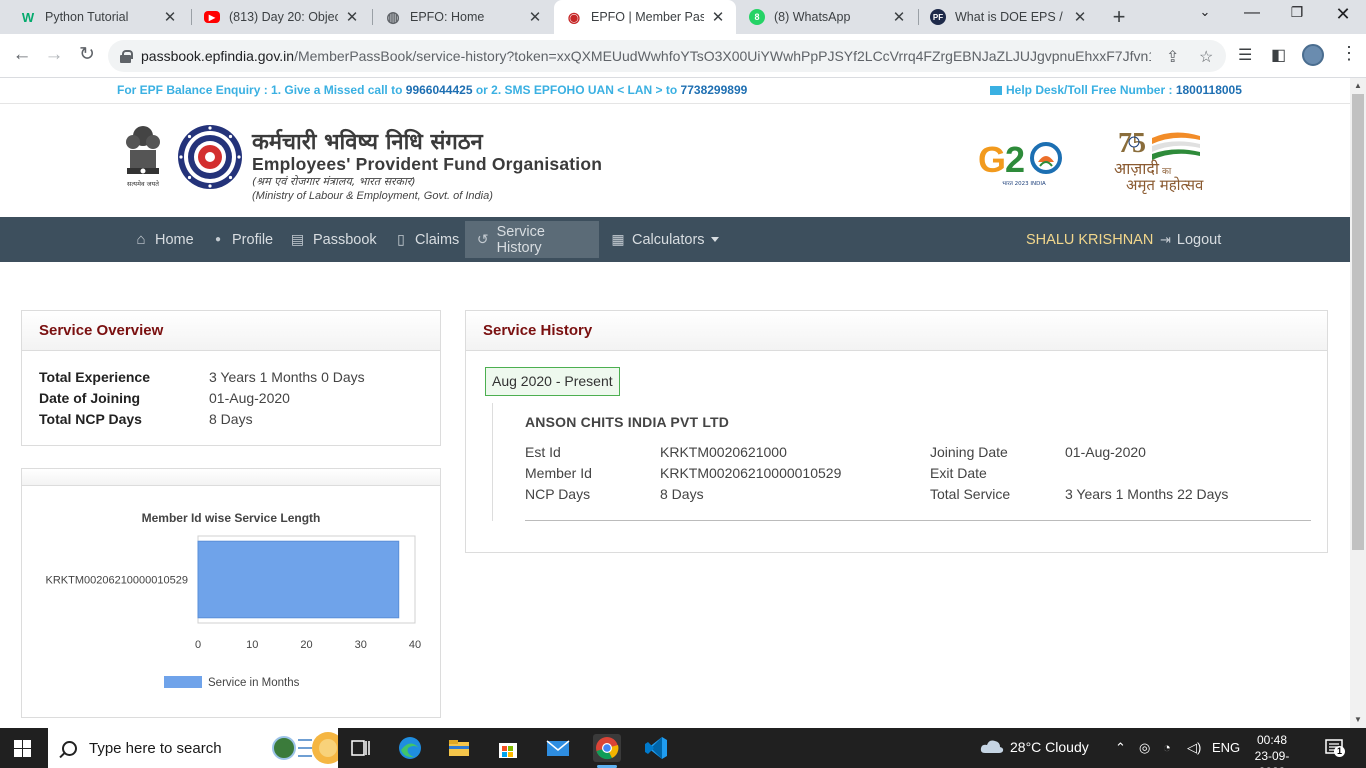  I want to click on logout-link: ⇥ Logout, so click(1190, 240).